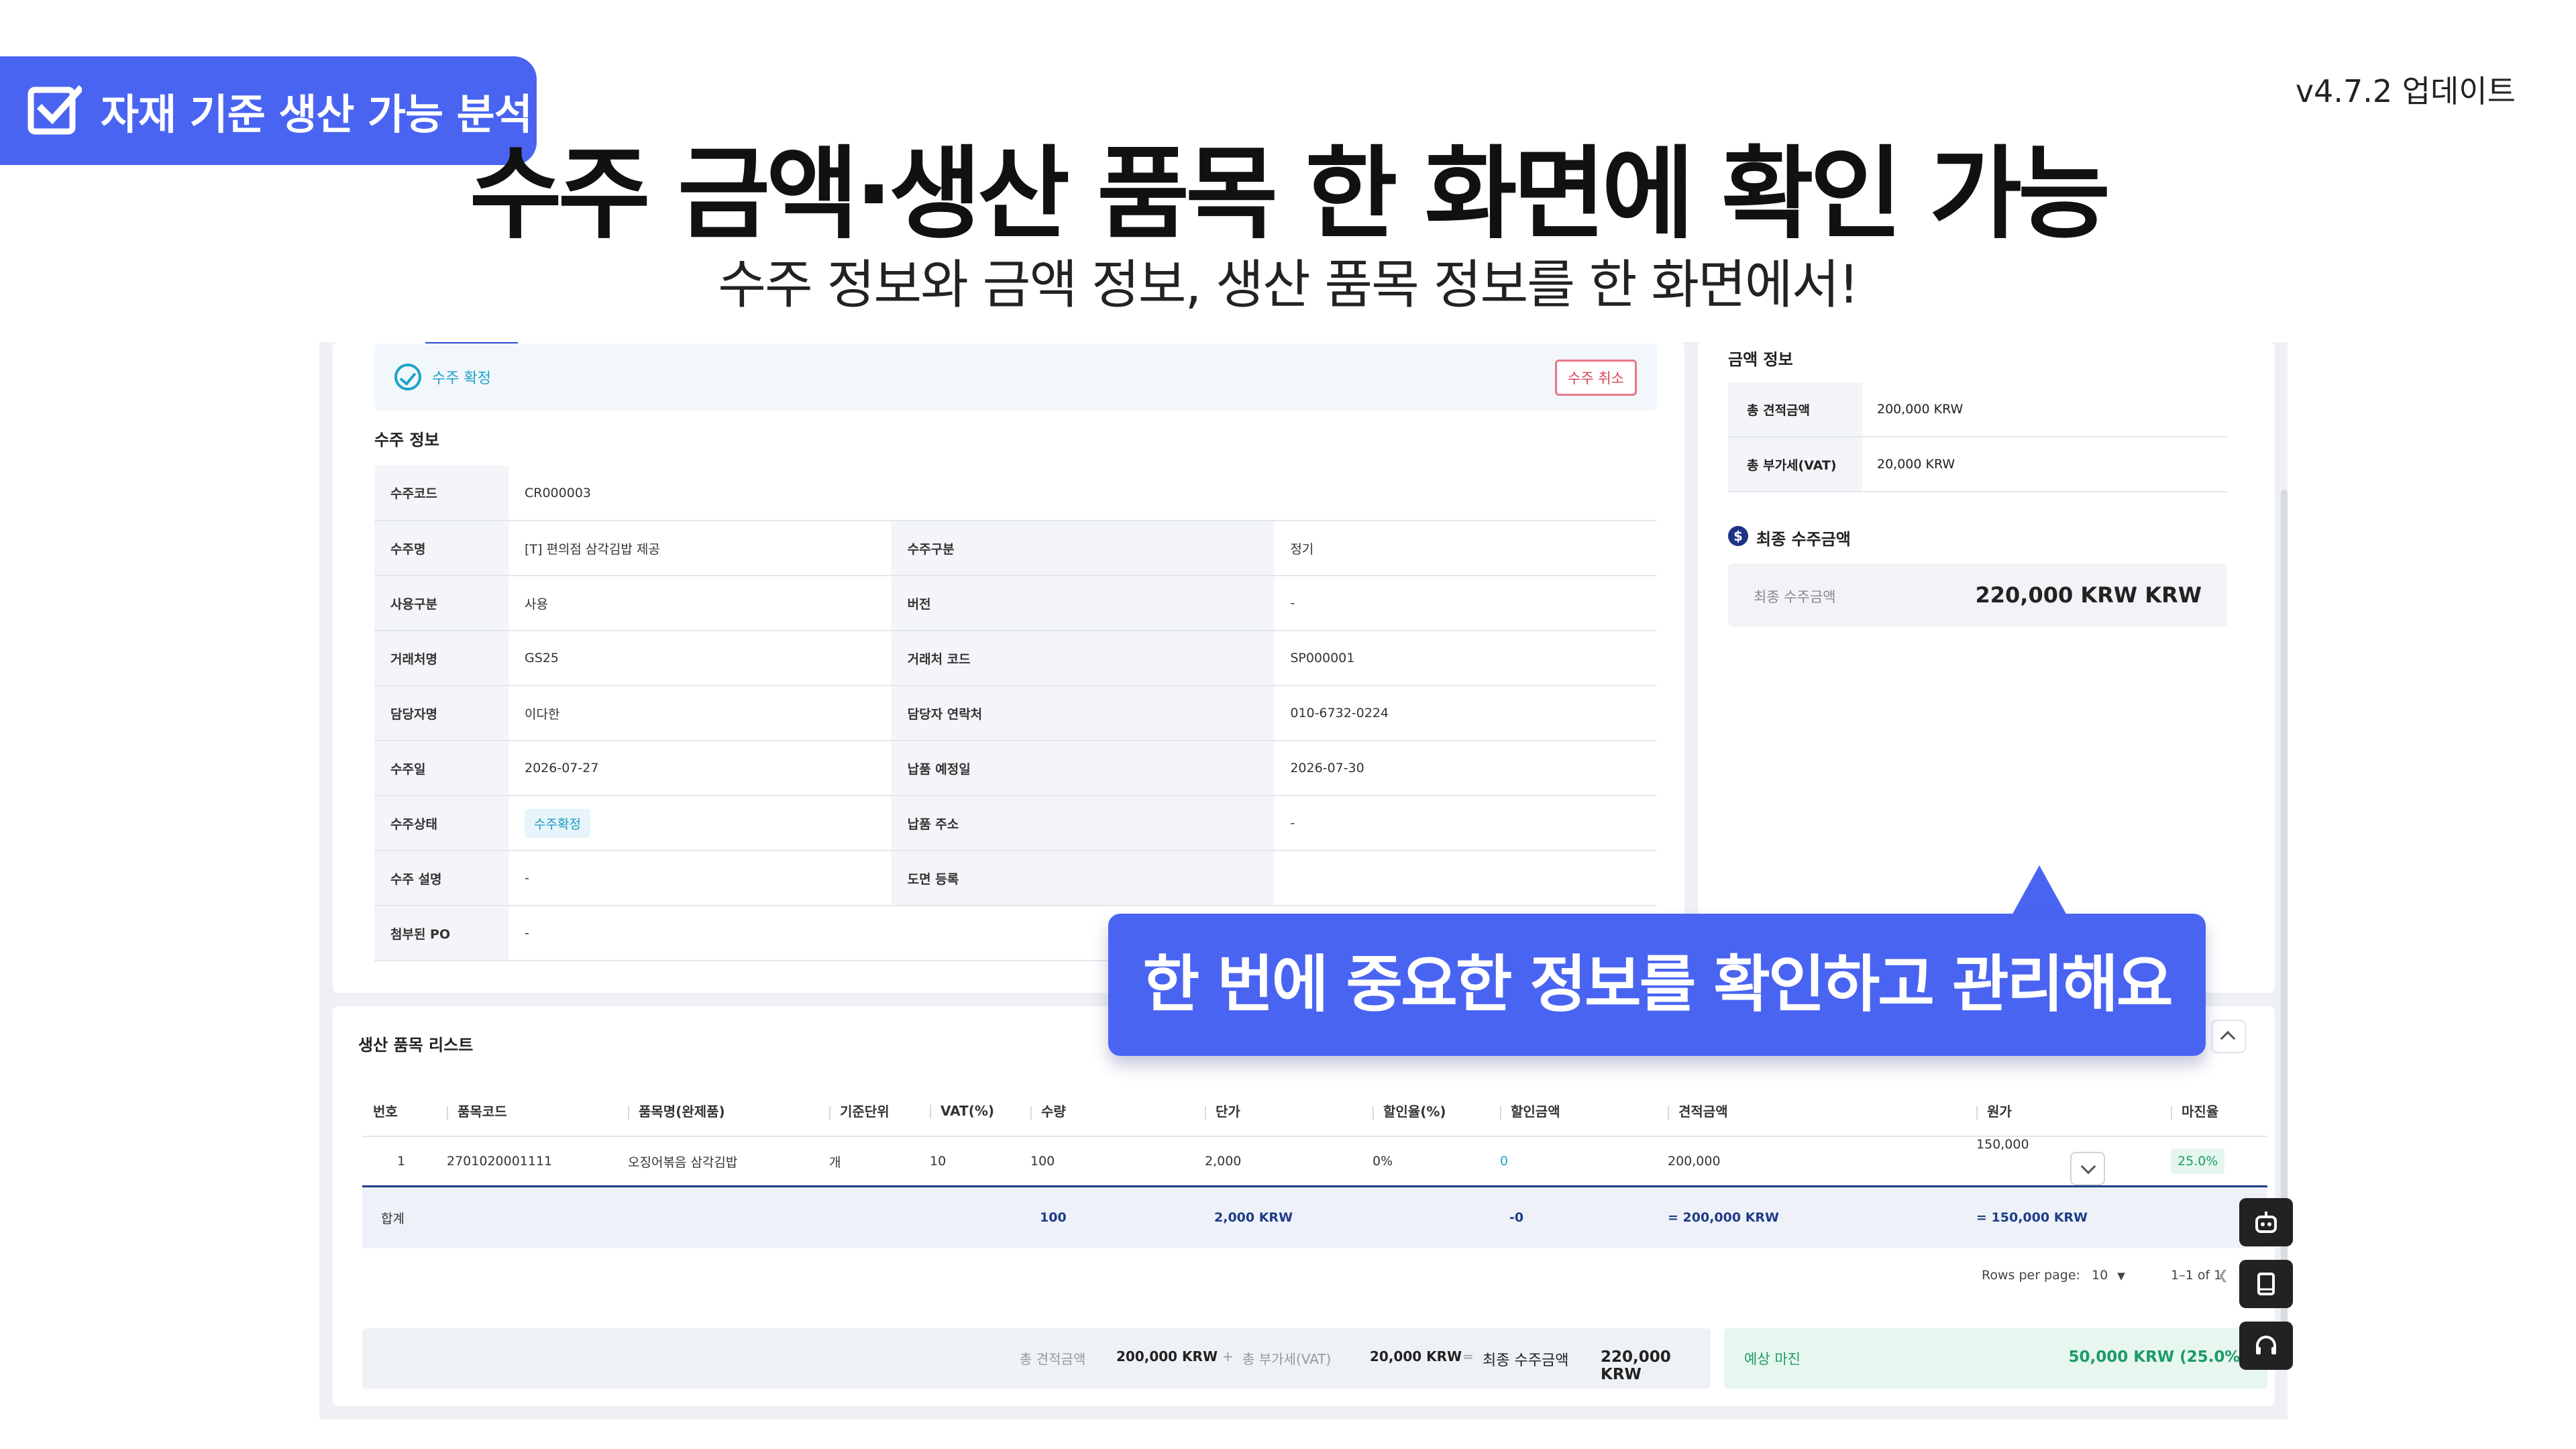 This screenshot has height=1449, width=2576. What do you see at coordinates (2002, 1144) in the screenshot?
I see `cost-value: 150,000` at bounding box center [2002, 1144].